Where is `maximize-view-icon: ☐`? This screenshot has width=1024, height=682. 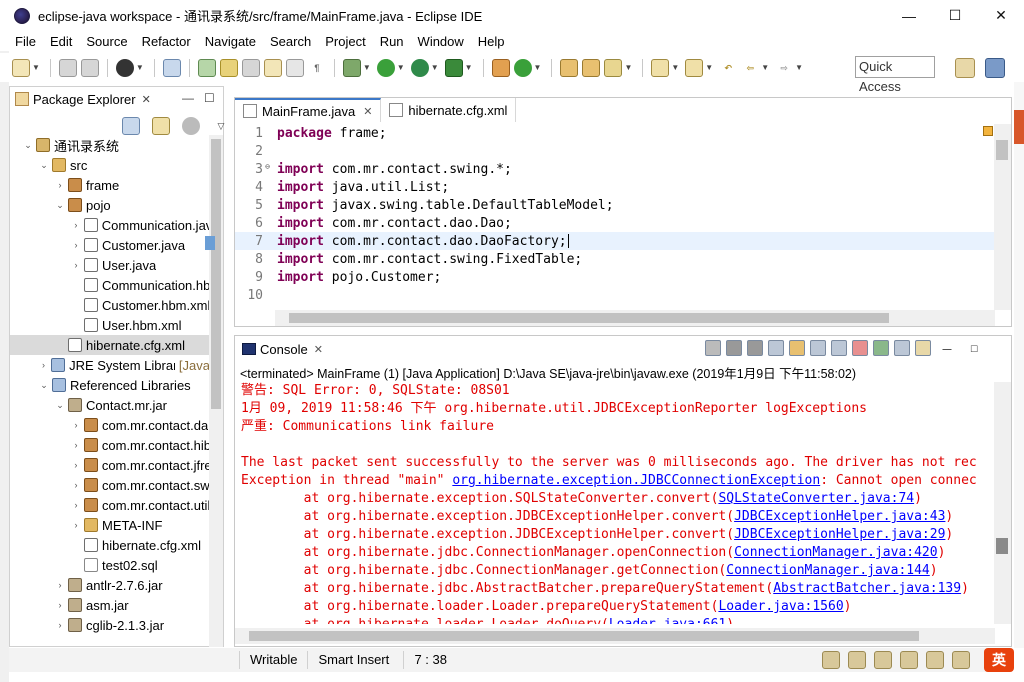
maximize-view-icon: ☐ is located at coordinates (974, 349).